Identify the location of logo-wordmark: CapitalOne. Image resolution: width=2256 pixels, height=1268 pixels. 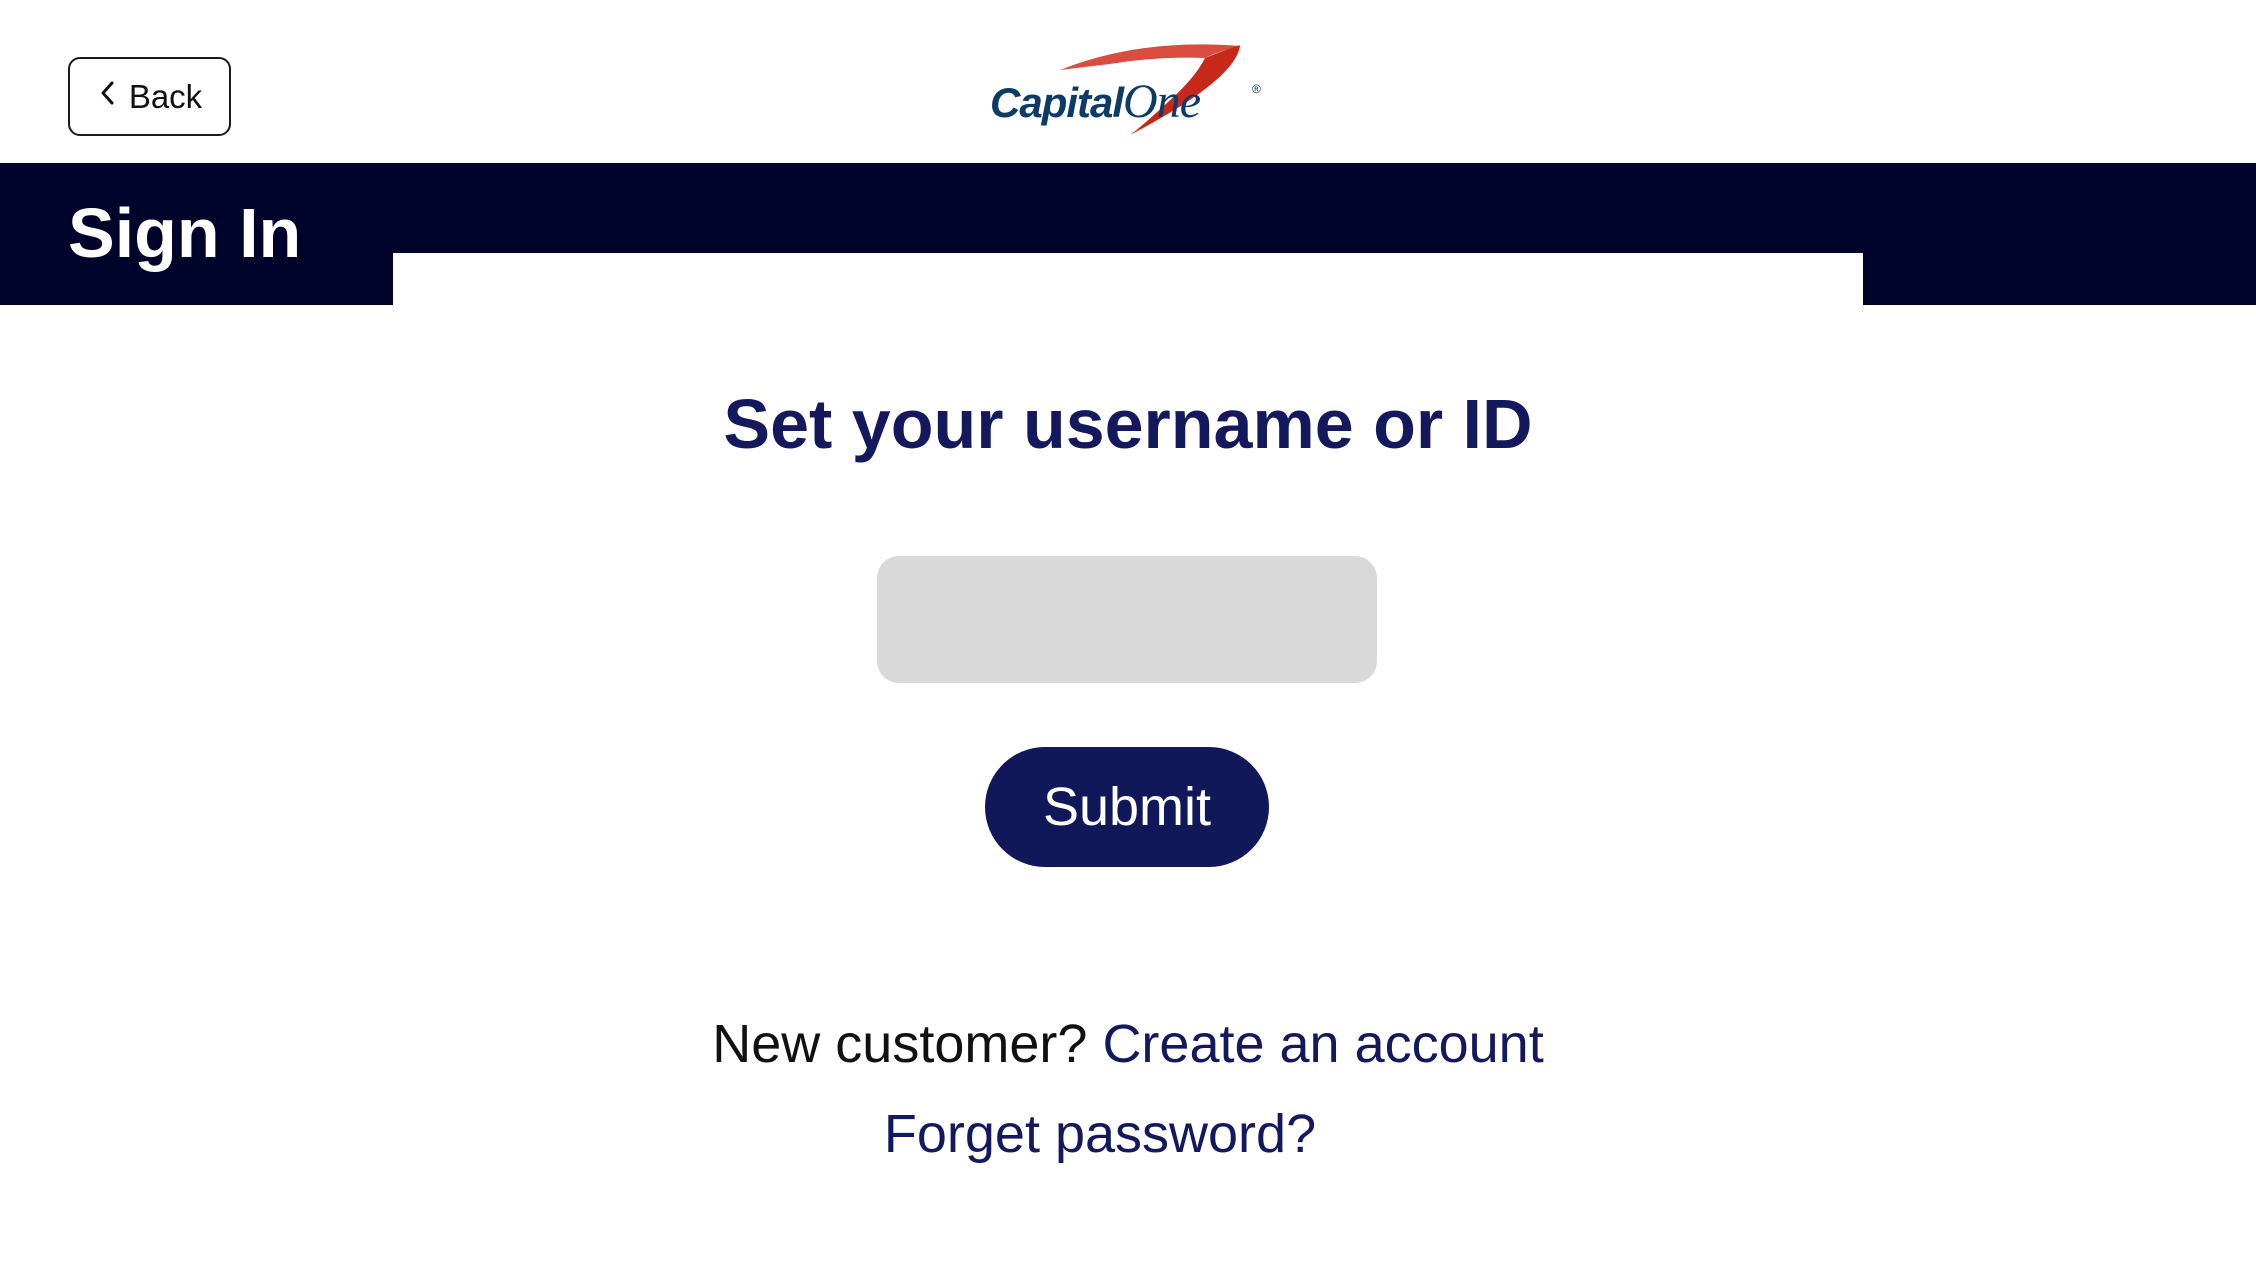
(1095, 101).